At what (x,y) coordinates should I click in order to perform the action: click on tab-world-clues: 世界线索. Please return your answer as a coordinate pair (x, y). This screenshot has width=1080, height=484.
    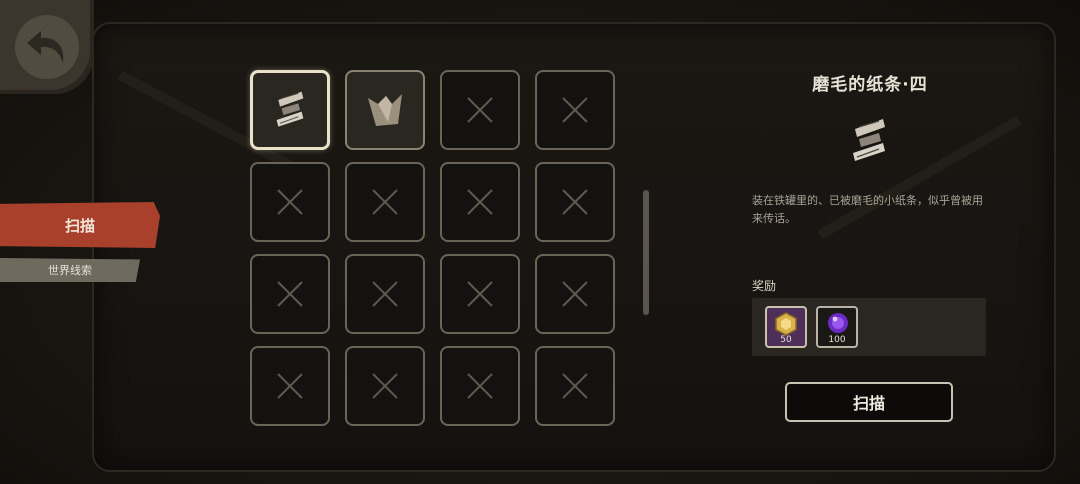
    Looking at the image, I should click on (70, 270).